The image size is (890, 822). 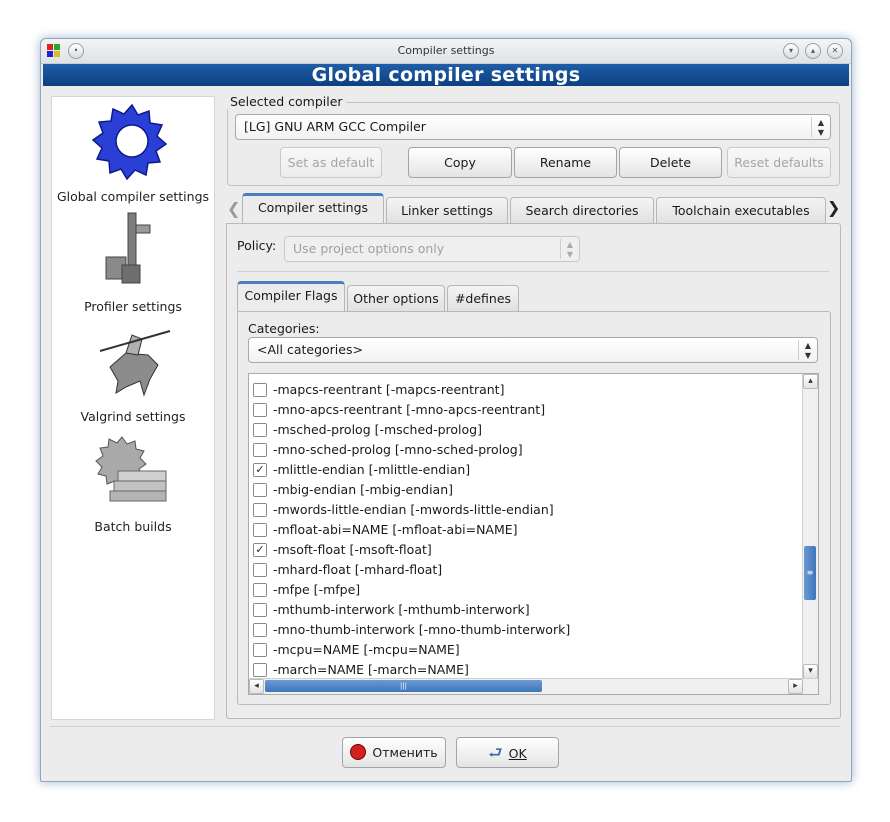 What do you see at coordinates (389, 389) in the screenshot?
I see `flag-label: -mapcs-reentrant [-mapcs-reentrant]` at bounding box center [389, 389].